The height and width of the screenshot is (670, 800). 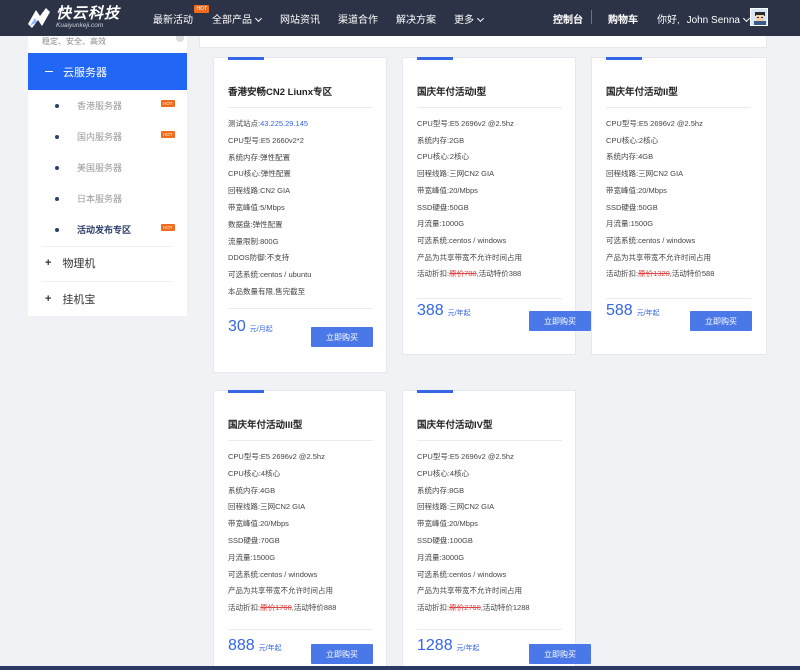 What do you see at coordinates (440, 490) in the screenshot?
I see `spec-row: 系统内存:8GB` at bounding box center [440, 490].